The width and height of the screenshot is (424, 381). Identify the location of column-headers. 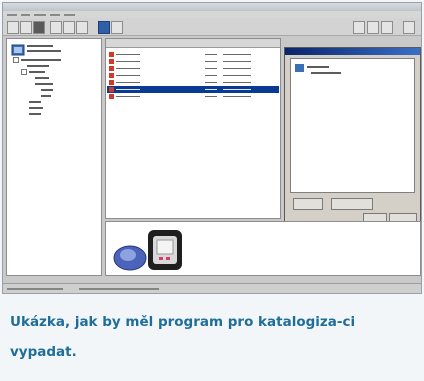
(193, 43).